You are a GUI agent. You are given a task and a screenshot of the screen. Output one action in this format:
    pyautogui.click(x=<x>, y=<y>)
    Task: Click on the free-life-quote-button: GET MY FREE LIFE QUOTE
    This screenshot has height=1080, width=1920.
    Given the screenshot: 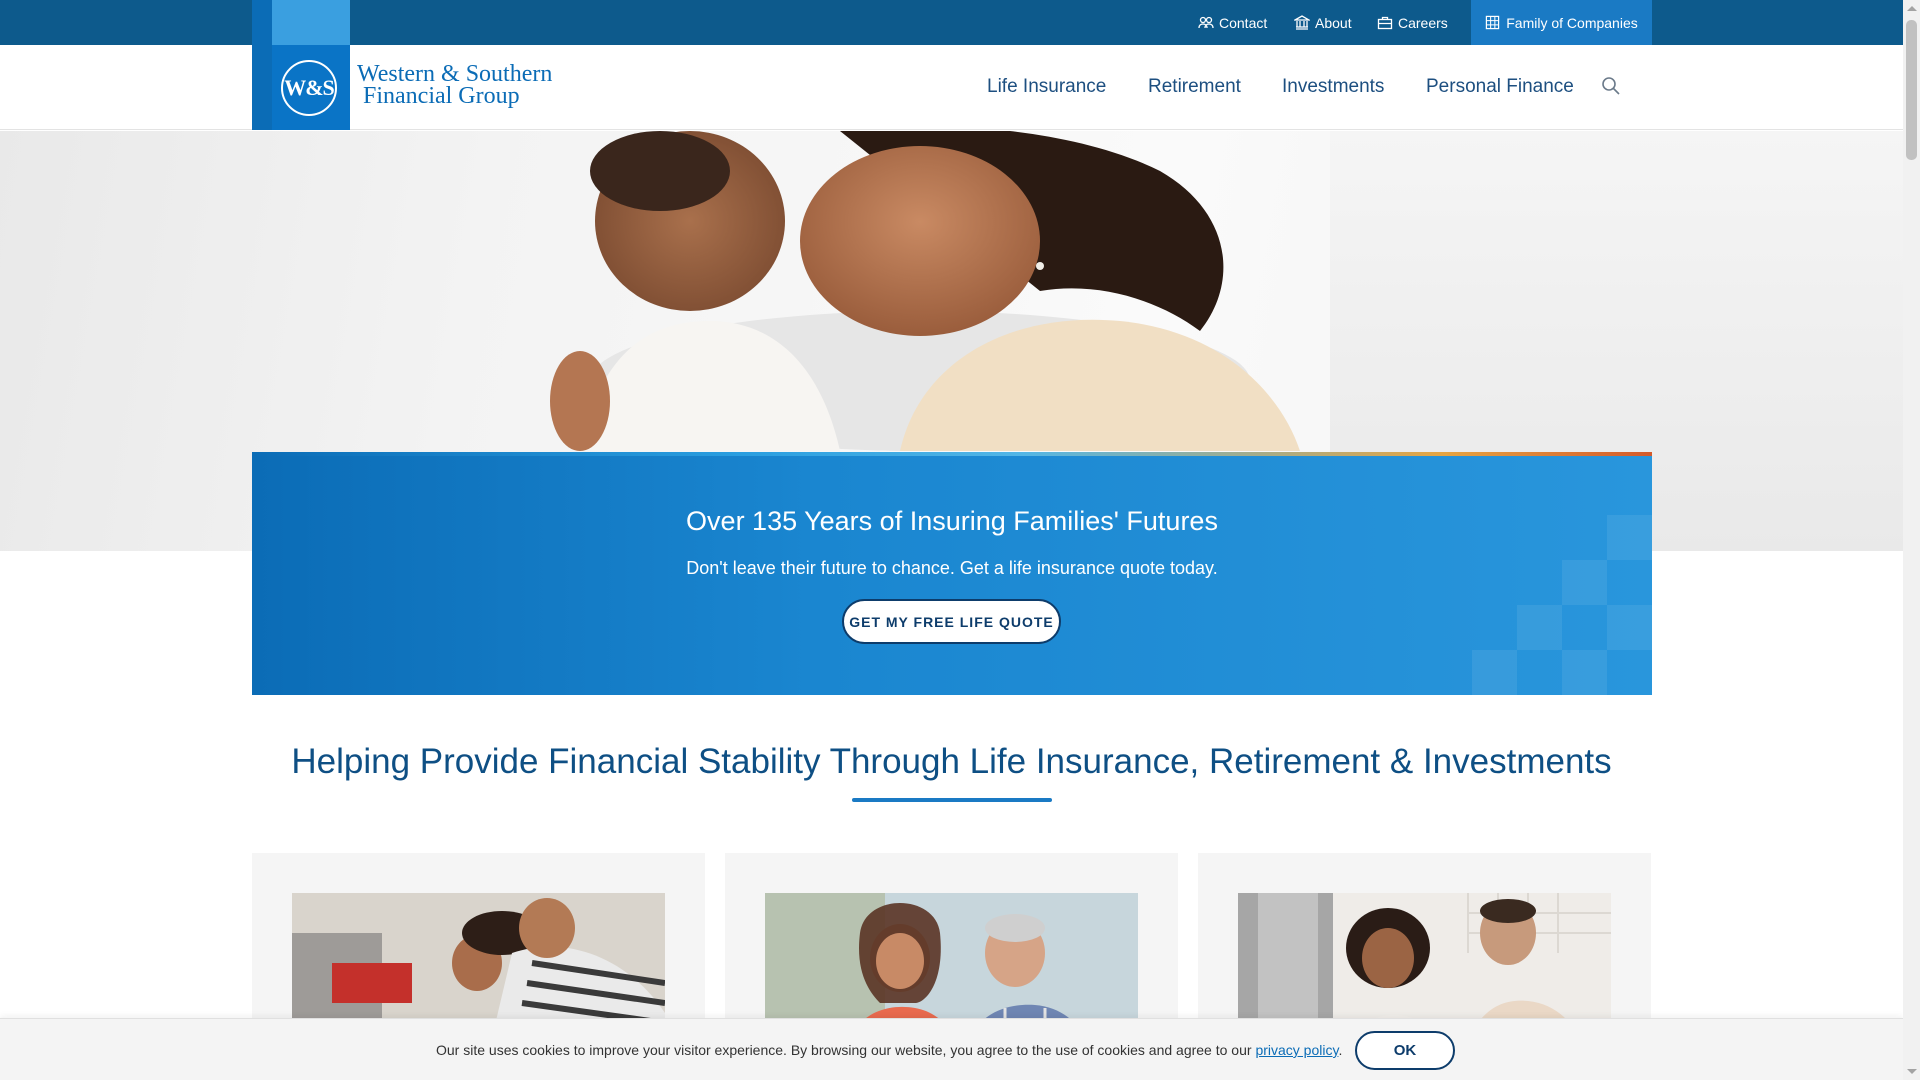 What is the action you would take?
    pyautogui.click(x=951, y=621)
    